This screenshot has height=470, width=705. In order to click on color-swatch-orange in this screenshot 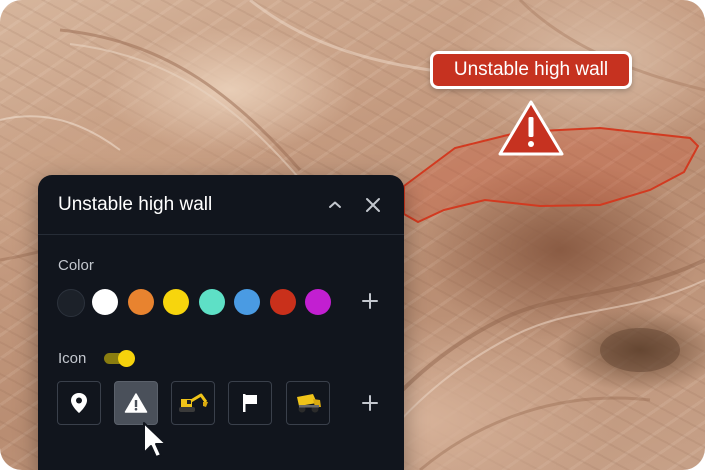, I will do `click(141, 302)`.